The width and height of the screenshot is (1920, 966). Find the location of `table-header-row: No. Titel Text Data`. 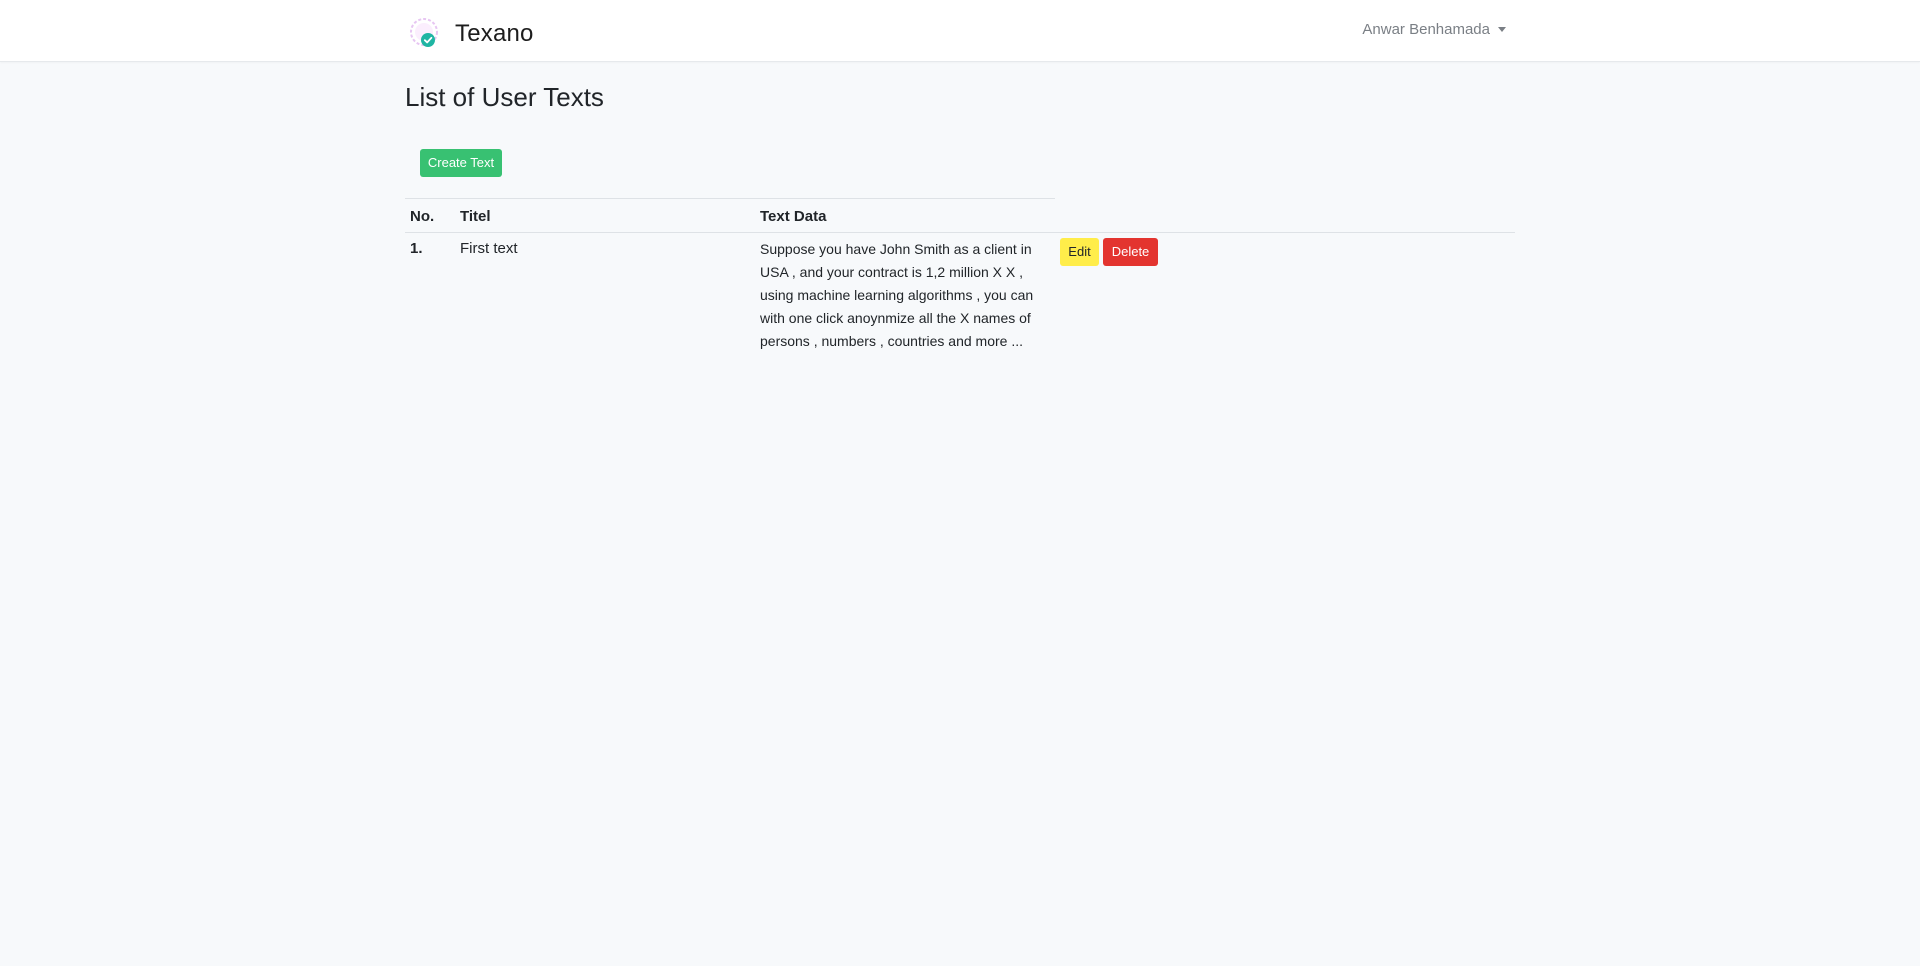

table-header-row: No. Titel Text Data is located at coordinates (960, 216).